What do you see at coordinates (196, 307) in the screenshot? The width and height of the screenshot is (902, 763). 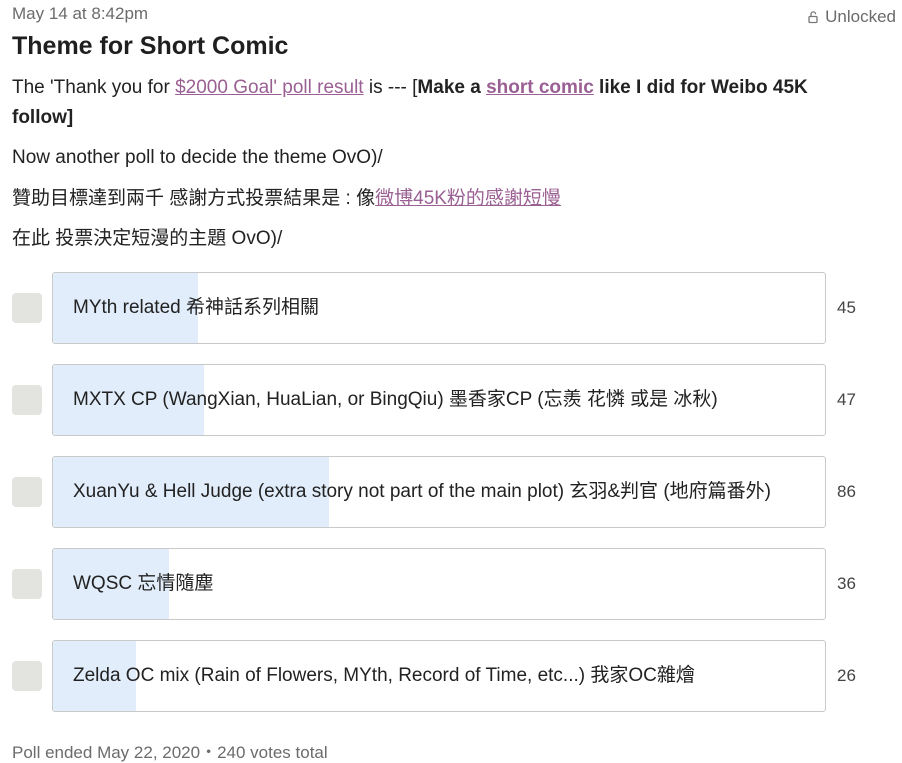 I see `poll-option-label: MYth related 希神話系列相關` at bounding box center [196, 307].